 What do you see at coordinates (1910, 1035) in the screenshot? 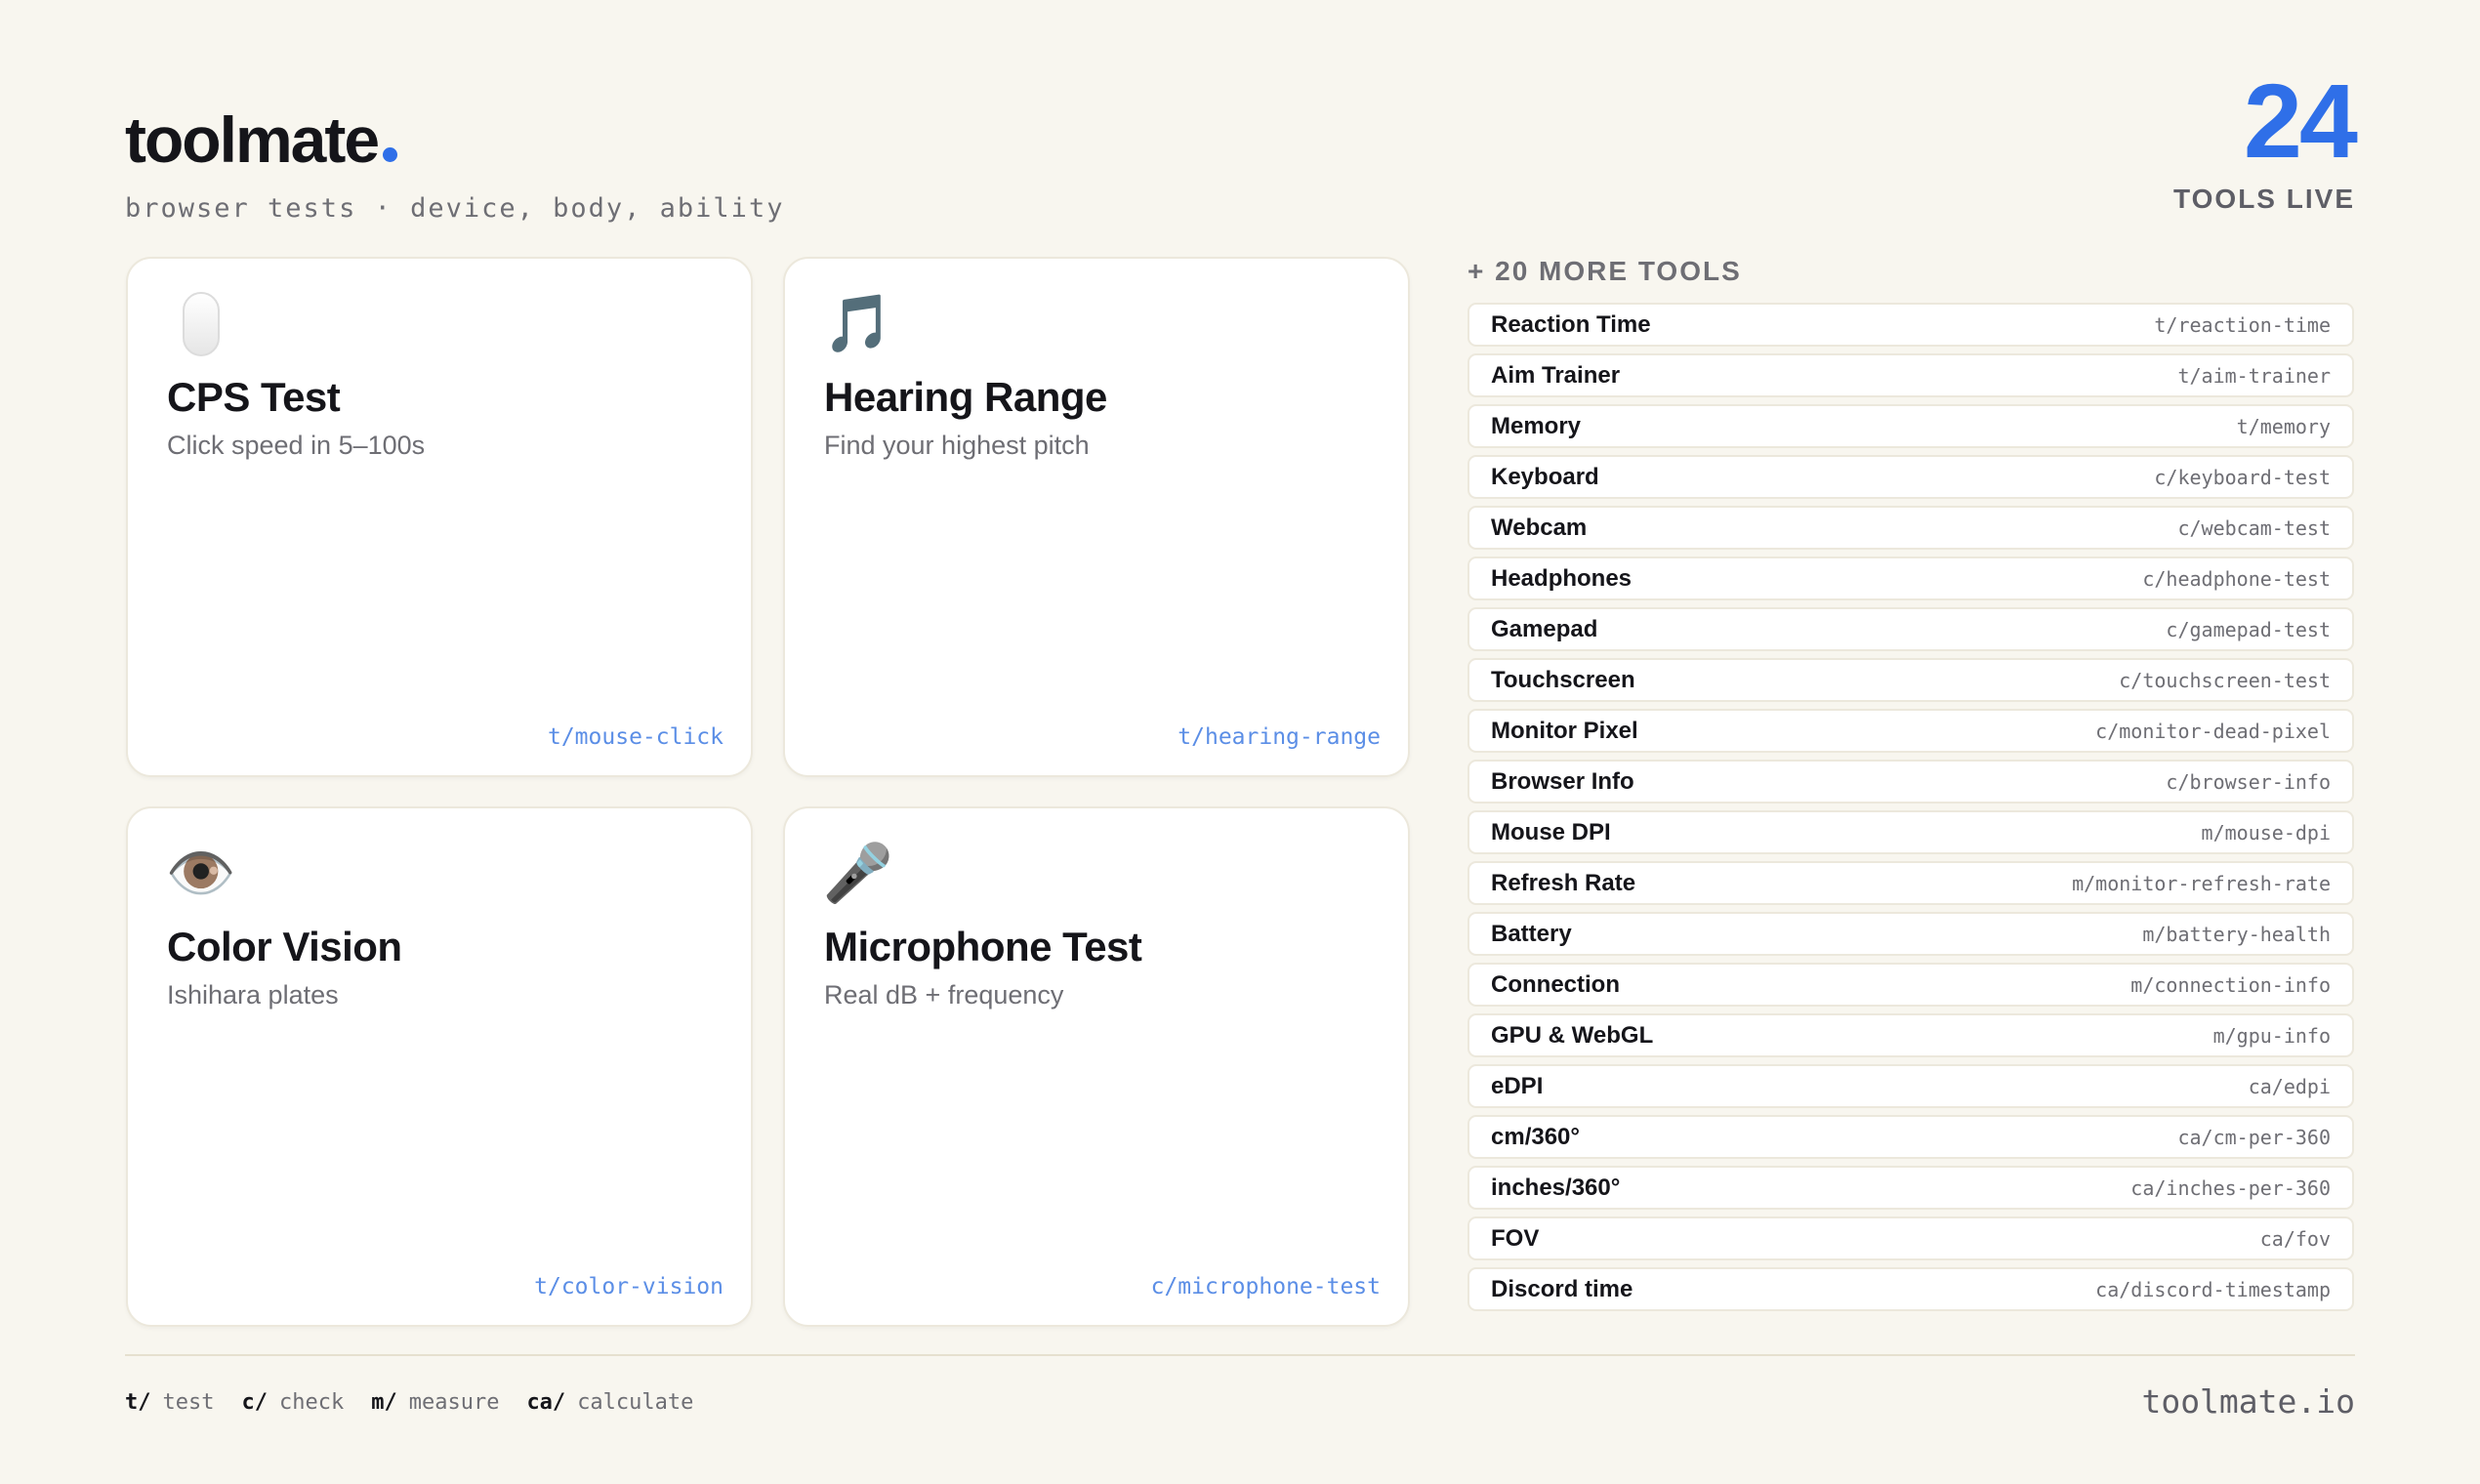
I see `tool-row: GPU & WebGL m/gpu-info` at bounding box center [1910, 1035].